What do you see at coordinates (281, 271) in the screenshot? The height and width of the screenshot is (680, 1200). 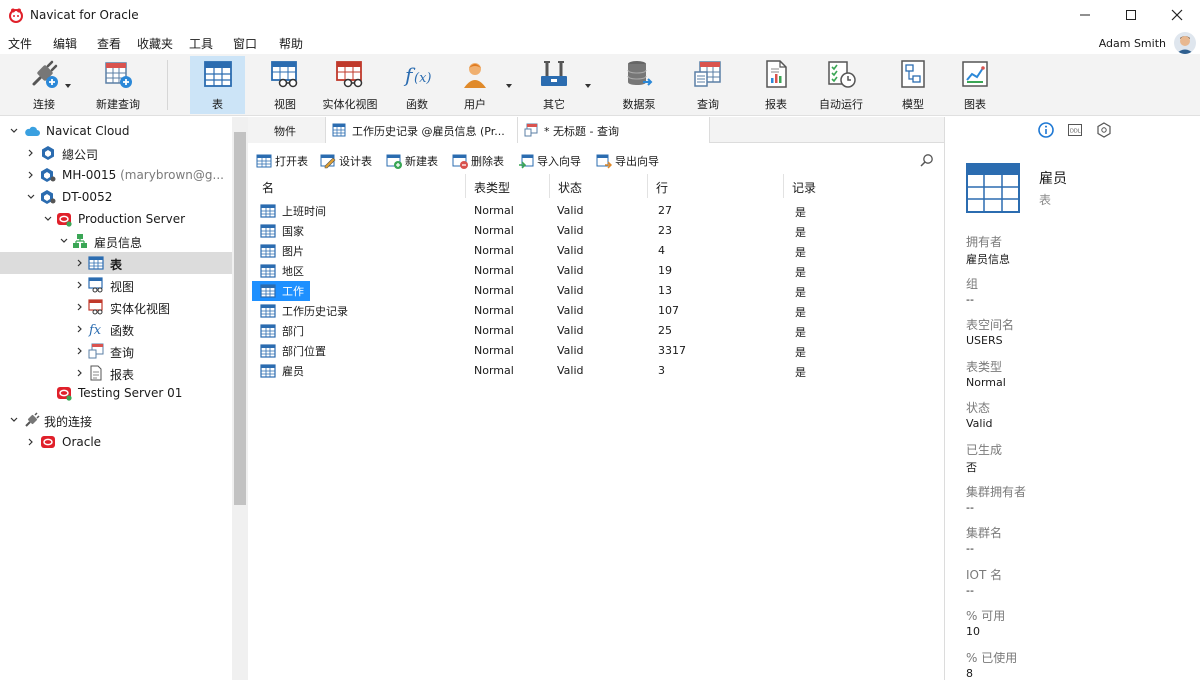 I see `table-name-cell: 地区` at bounding box center [281, 271].